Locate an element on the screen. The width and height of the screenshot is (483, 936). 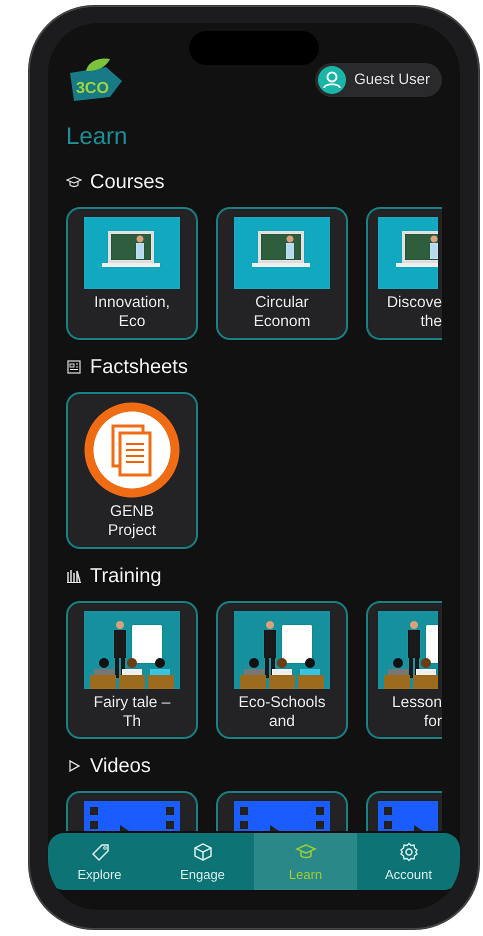
graduation-cap-icon is located at coordinates (74, 182).